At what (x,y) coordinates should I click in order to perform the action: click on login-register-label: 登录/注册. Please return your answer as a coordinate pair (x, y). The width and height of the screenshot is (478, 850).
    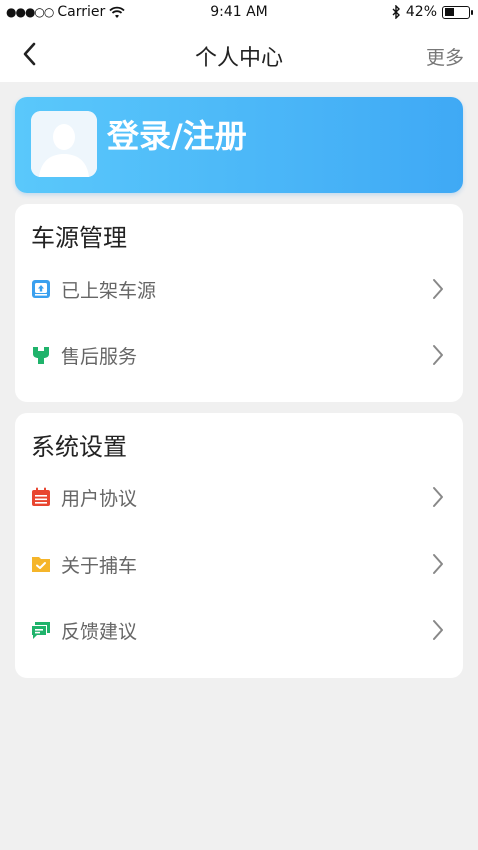
    Looking at the image, I should click on (177, 136).